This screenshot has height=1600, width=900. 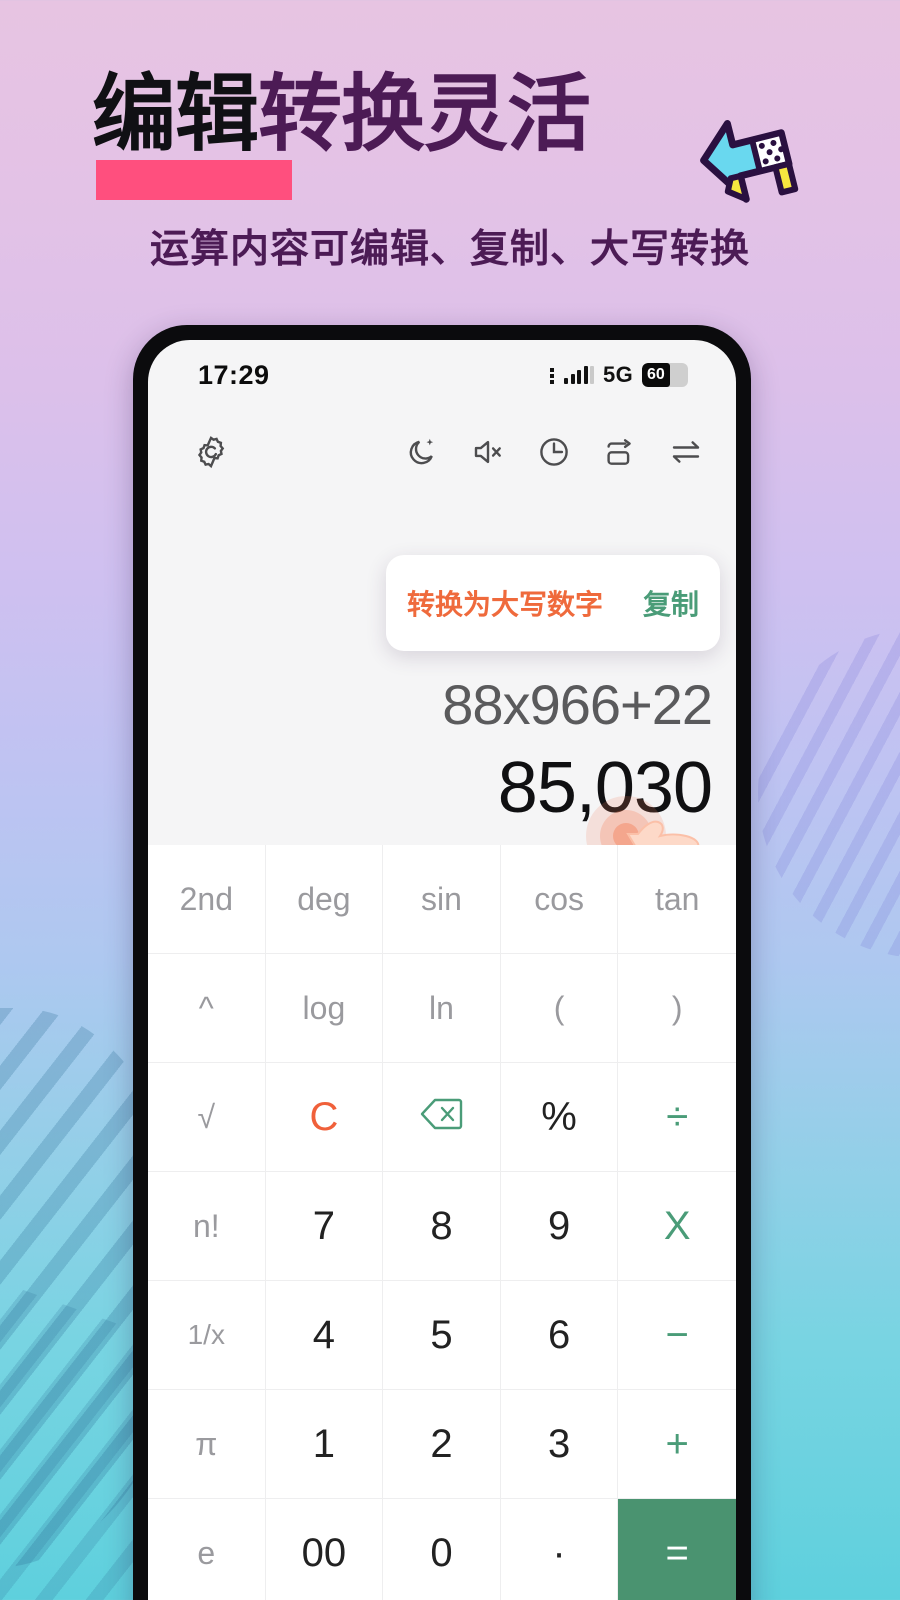 I want to click on key-divide-label: ÷, so click(x=677, y=1117).